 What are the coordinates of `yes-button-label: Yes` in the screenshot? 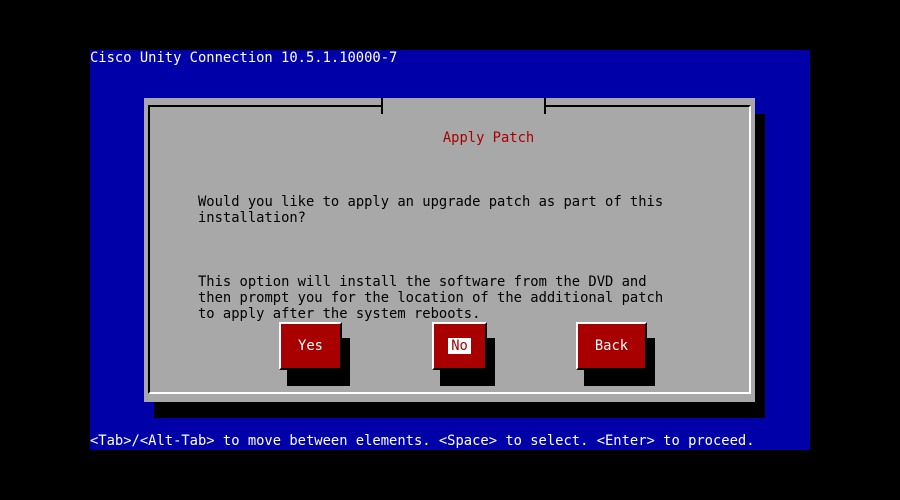 It's located at (310, 346).